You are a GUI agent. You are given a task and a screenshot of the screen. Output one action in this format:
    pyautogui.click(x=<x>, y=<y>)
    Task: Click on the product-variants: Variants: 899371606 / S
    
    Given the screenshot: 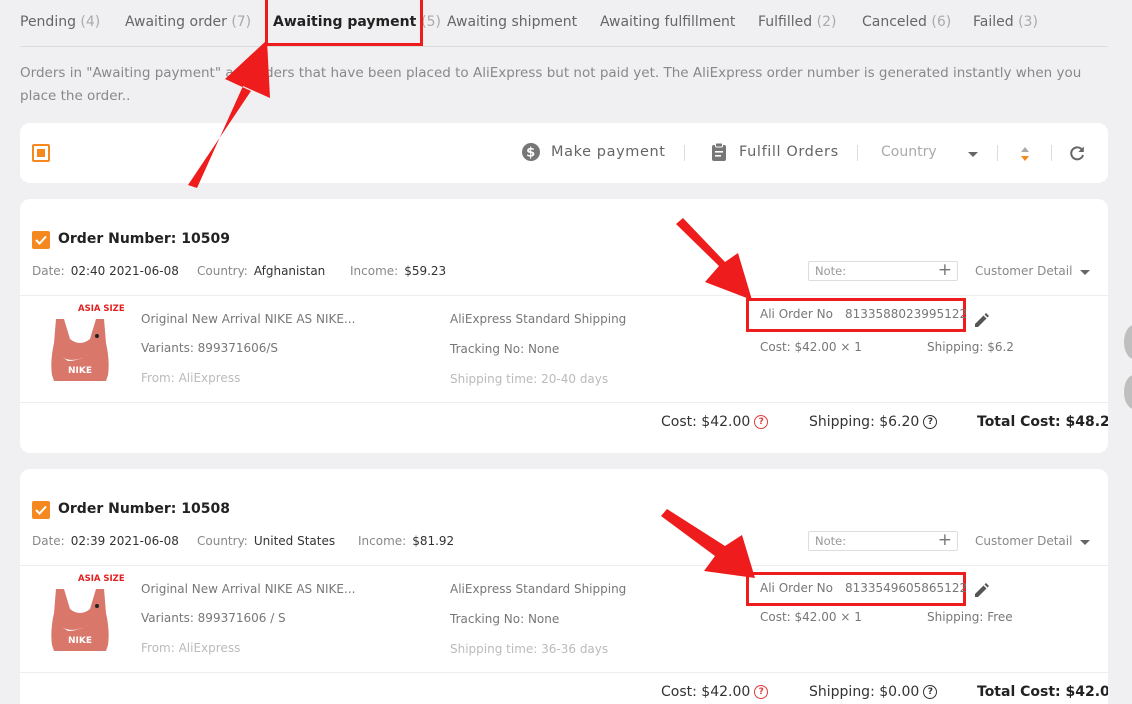 What is the action you would take?
    pyautogui.click(x=213, y=618)
    